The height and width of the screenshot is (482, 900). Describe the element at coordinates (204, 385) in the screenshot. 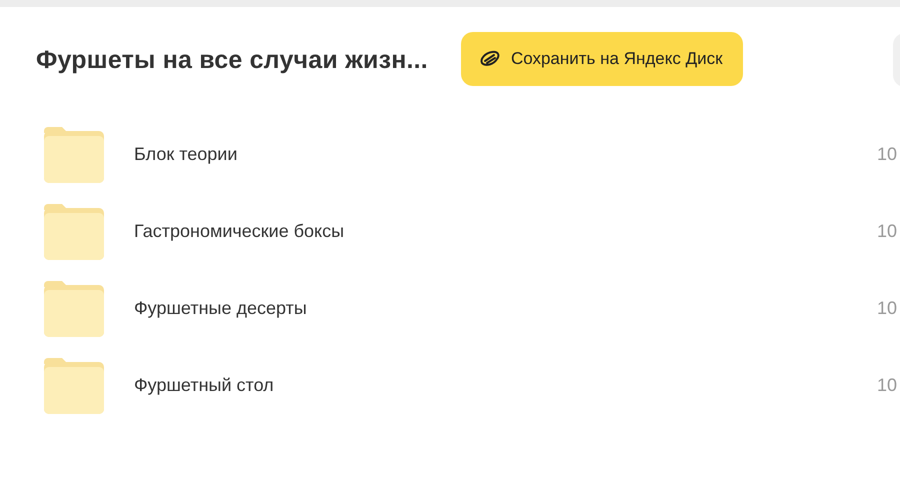

I see `folder-name: Фуршетный стол` at that location.